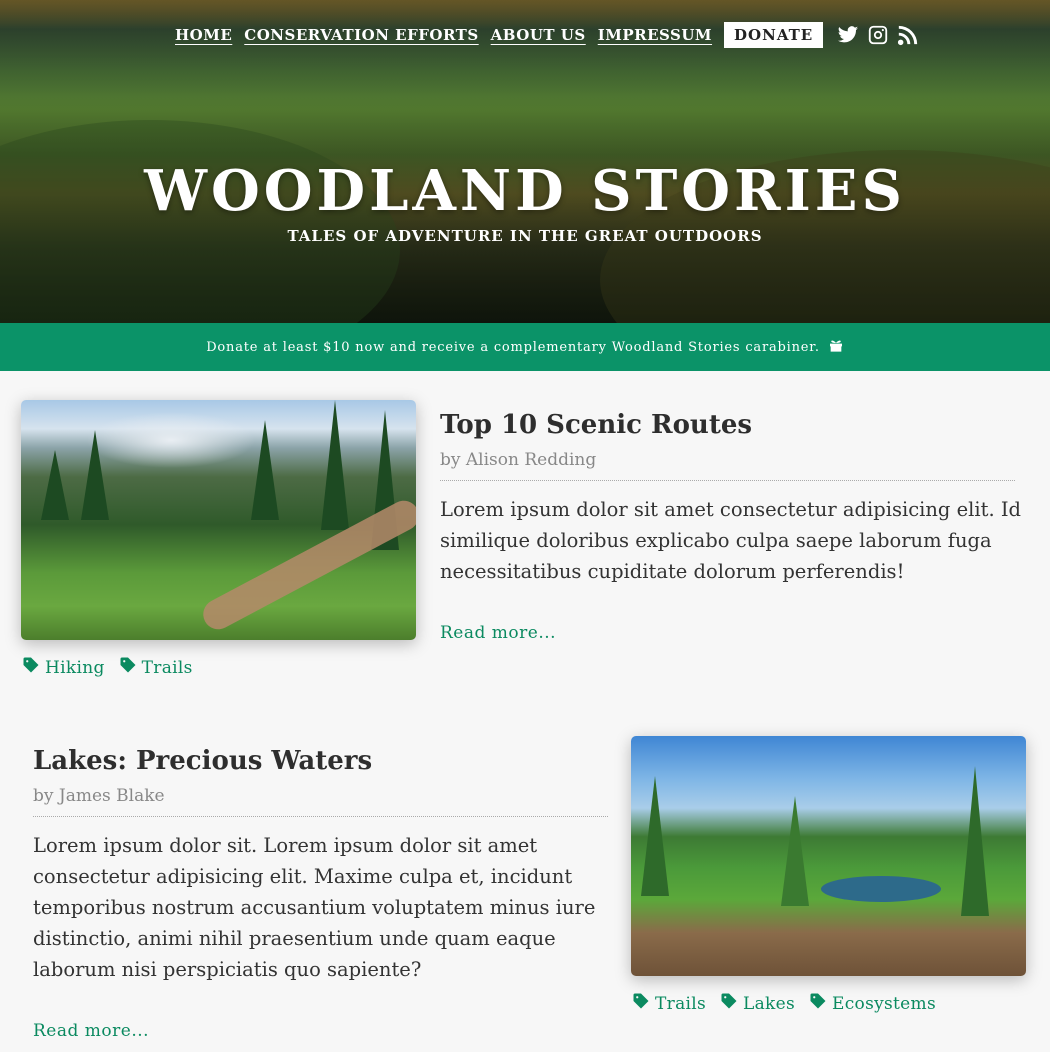  Describe the element at coordinates (828, 856) in the screenshot. I see `article-2-image` at that location.